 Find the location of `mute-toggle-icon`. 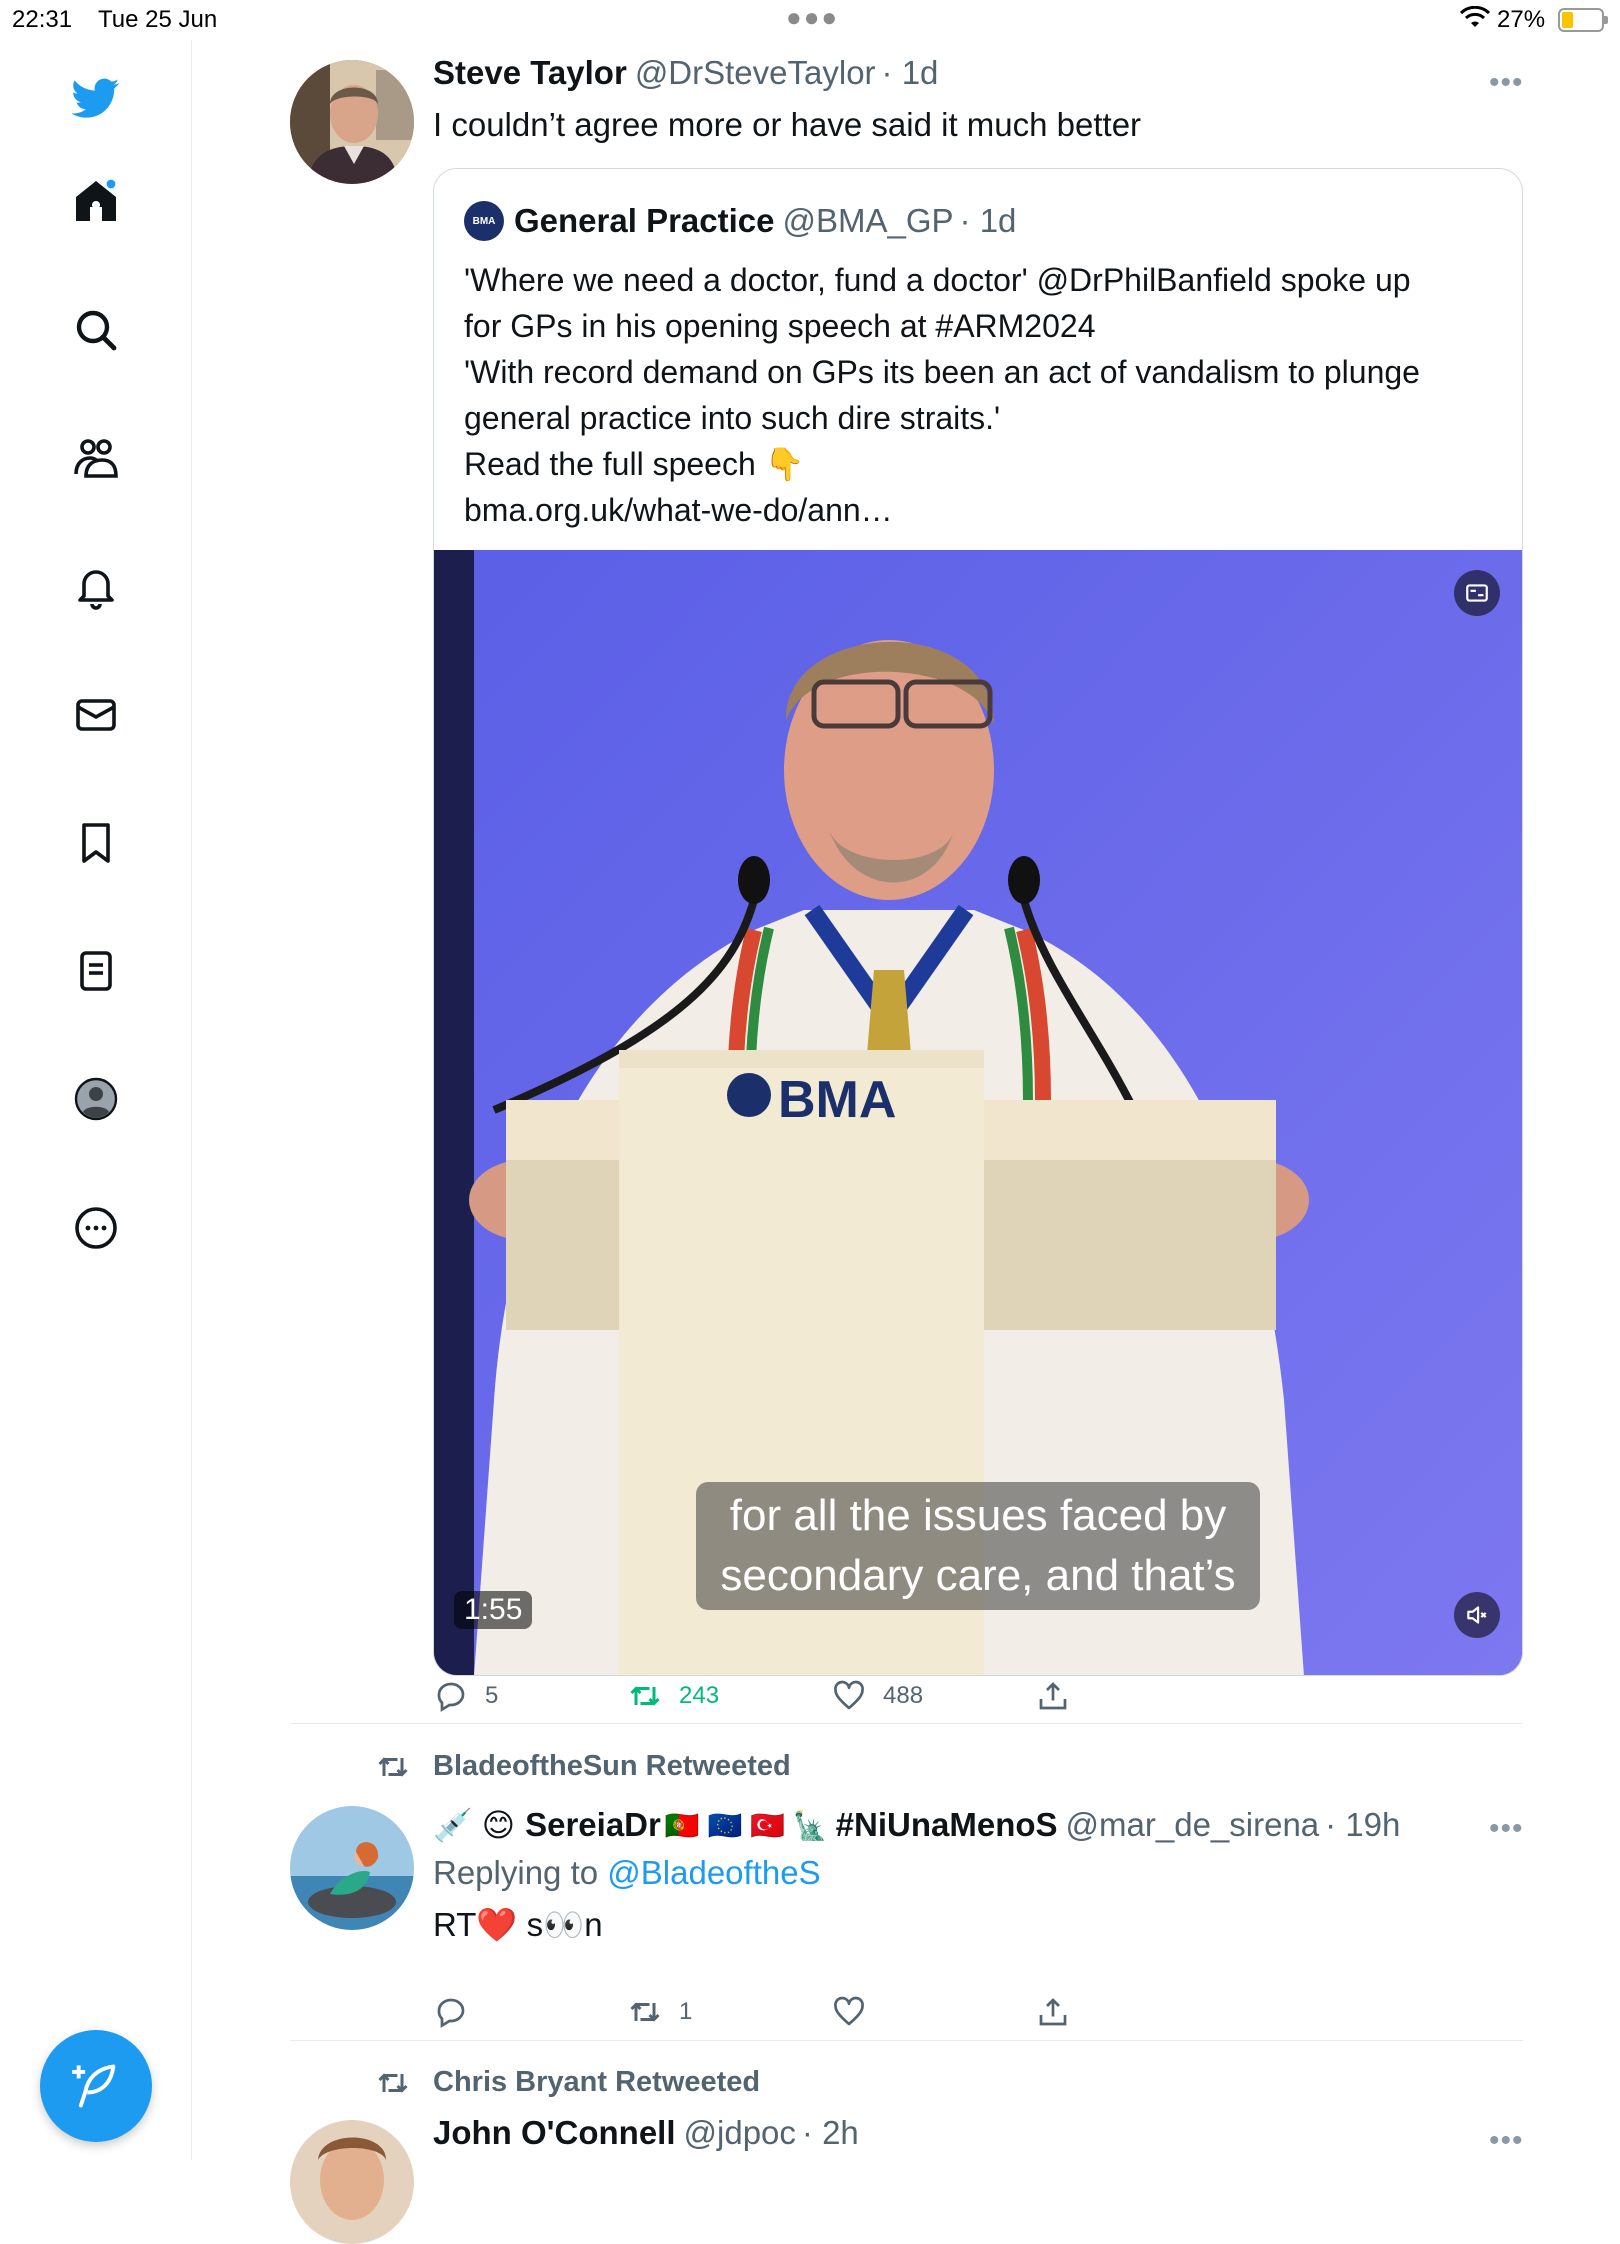

mute-toggle-icon is located at coordinates (1477, 1615).